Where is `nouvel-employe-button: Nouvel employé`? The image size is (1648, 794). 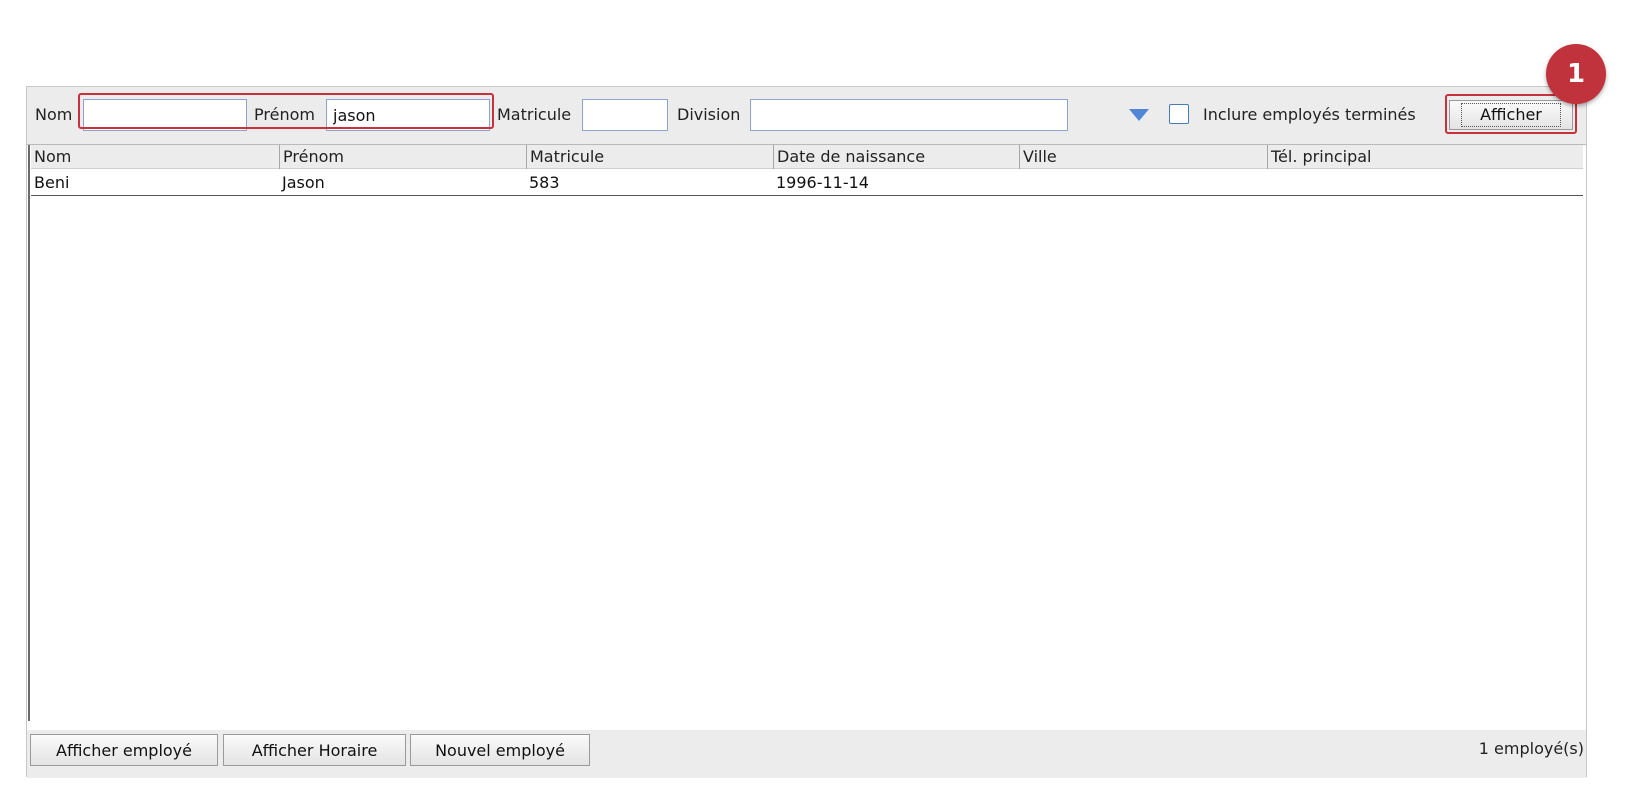 nouvel-employe-button: Nouvel employé is located at coordinates (500, 750).